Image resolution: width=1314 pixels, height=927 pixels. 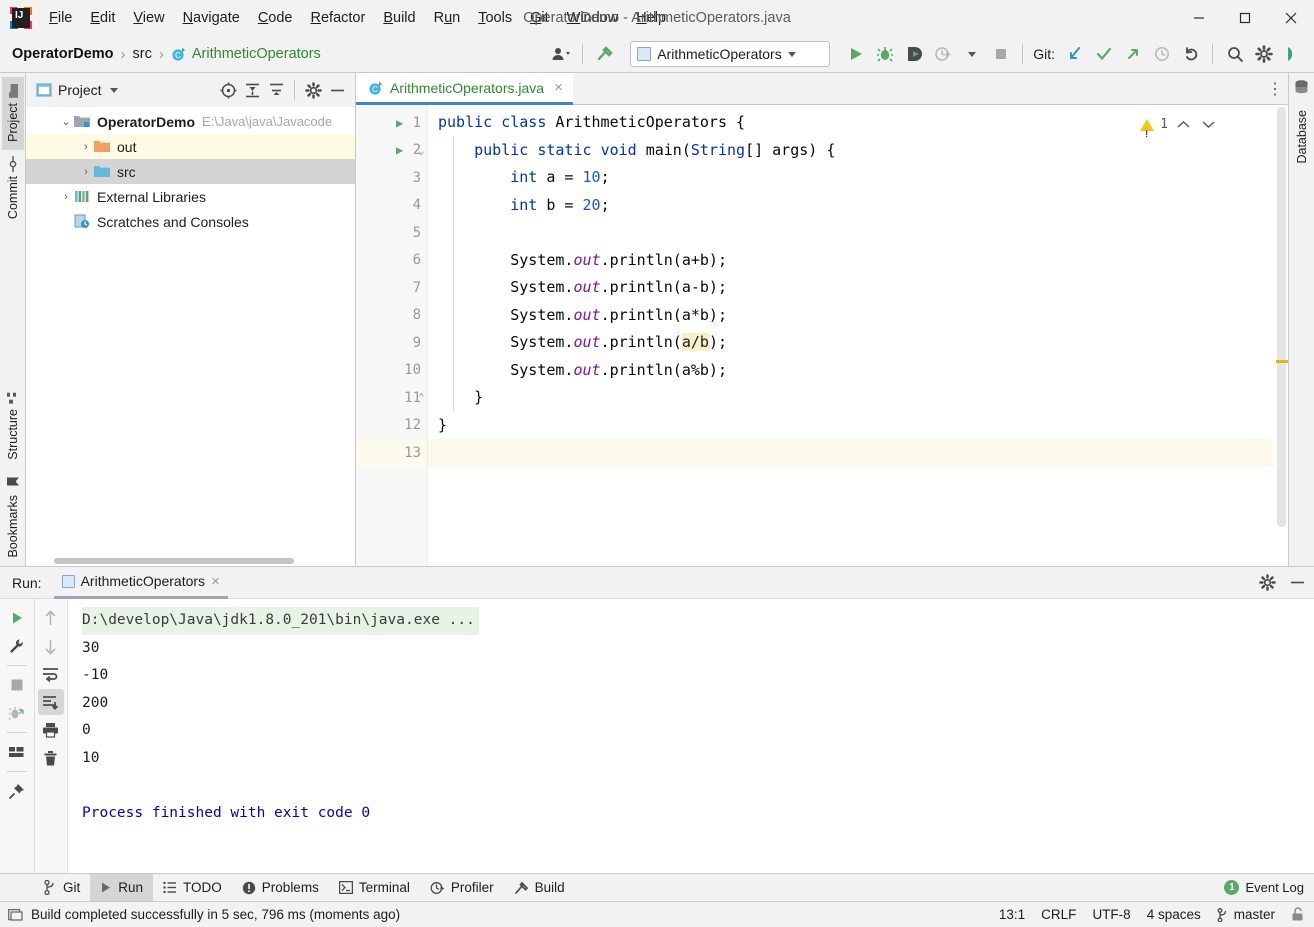 What do you see at coordinates (13, 188) in the screenshot?
I see `tool-tab-commit: Commit` at bounding box center [13, 188].